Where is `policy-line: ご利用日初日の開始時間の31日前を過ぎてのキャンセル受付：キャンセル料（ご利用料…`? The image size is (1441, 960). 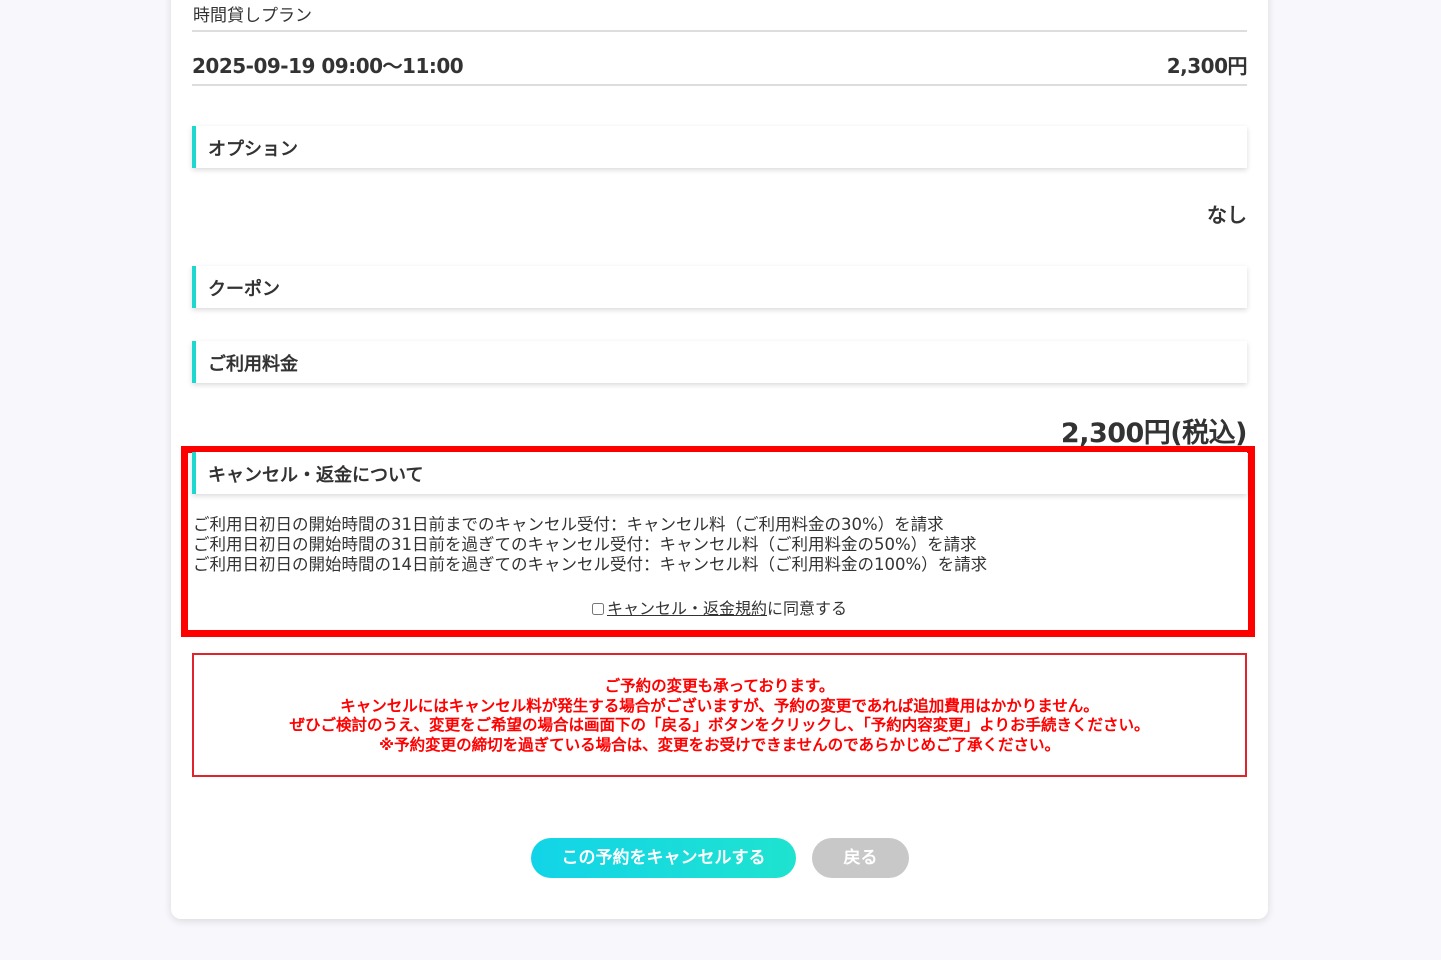
policy-line: ご利用日初日の開始時間の31日前を過ぎてのキャンセル受付：キャンセル料（ご利用料… is located at coordinates (585, 544).